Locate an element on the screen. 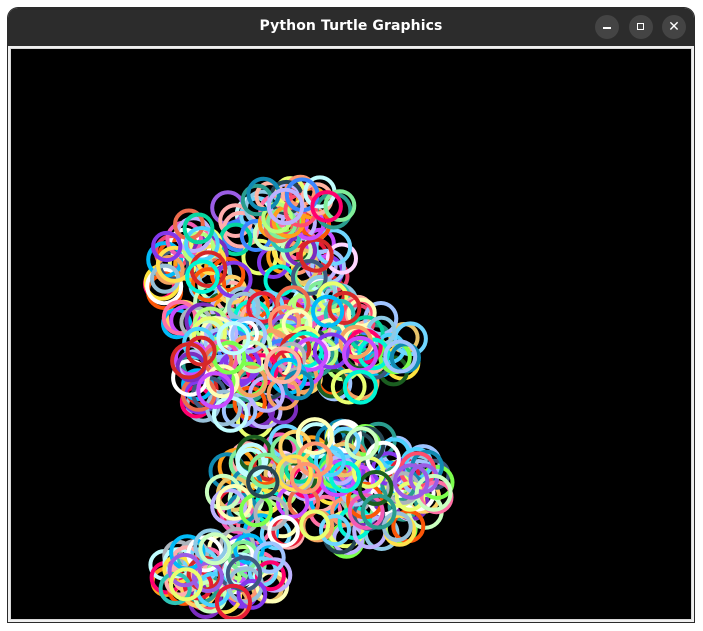  maximize-icon is located at coordinates (640, 26).